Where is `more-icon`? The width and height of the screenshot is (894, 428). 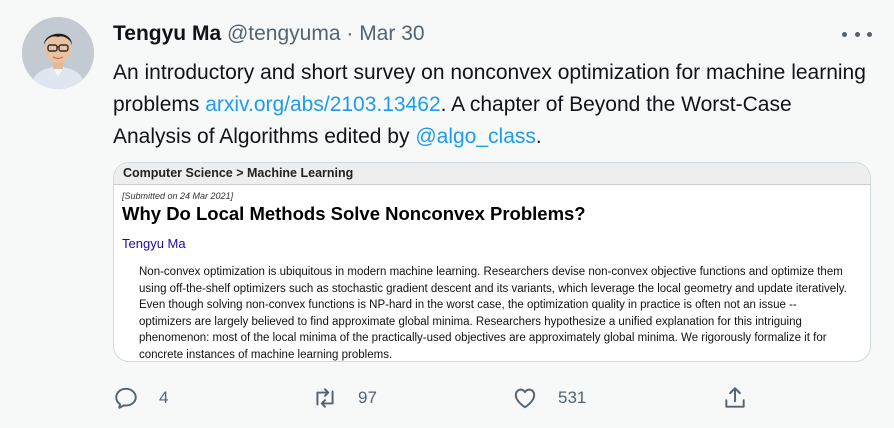 more-icon is located at coordinates (857, 34).